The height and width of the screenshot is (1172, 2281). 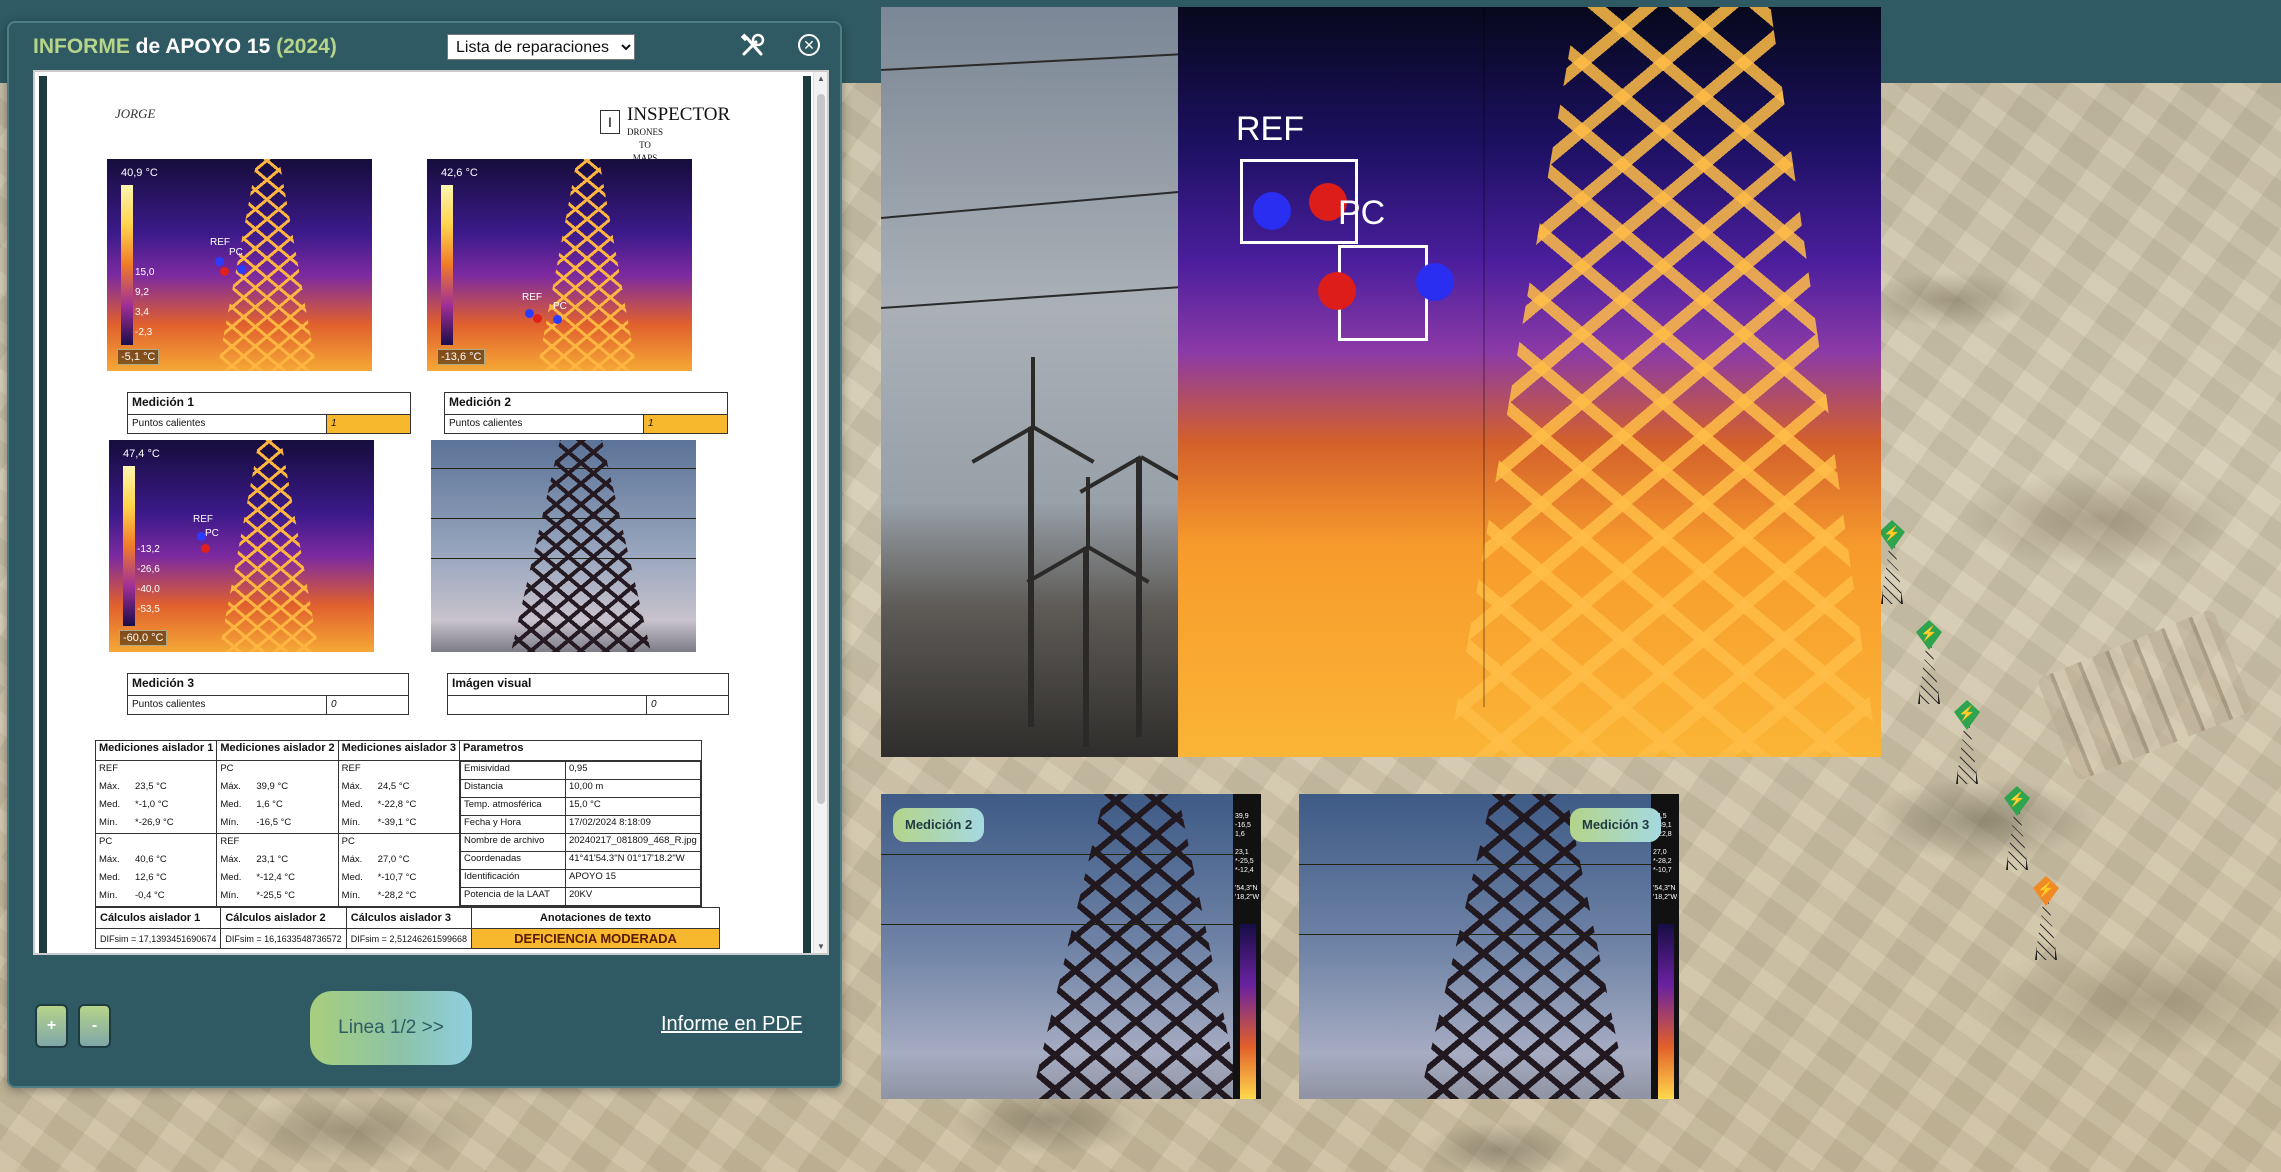 What do you see at coordinates (156, 870) in the screenshot?
I see `aislador-1-group-2: PC Máx. 40,6 °C Med. 12,6 °C Mín. -0,4 °C` at bounding box center [156, 870].